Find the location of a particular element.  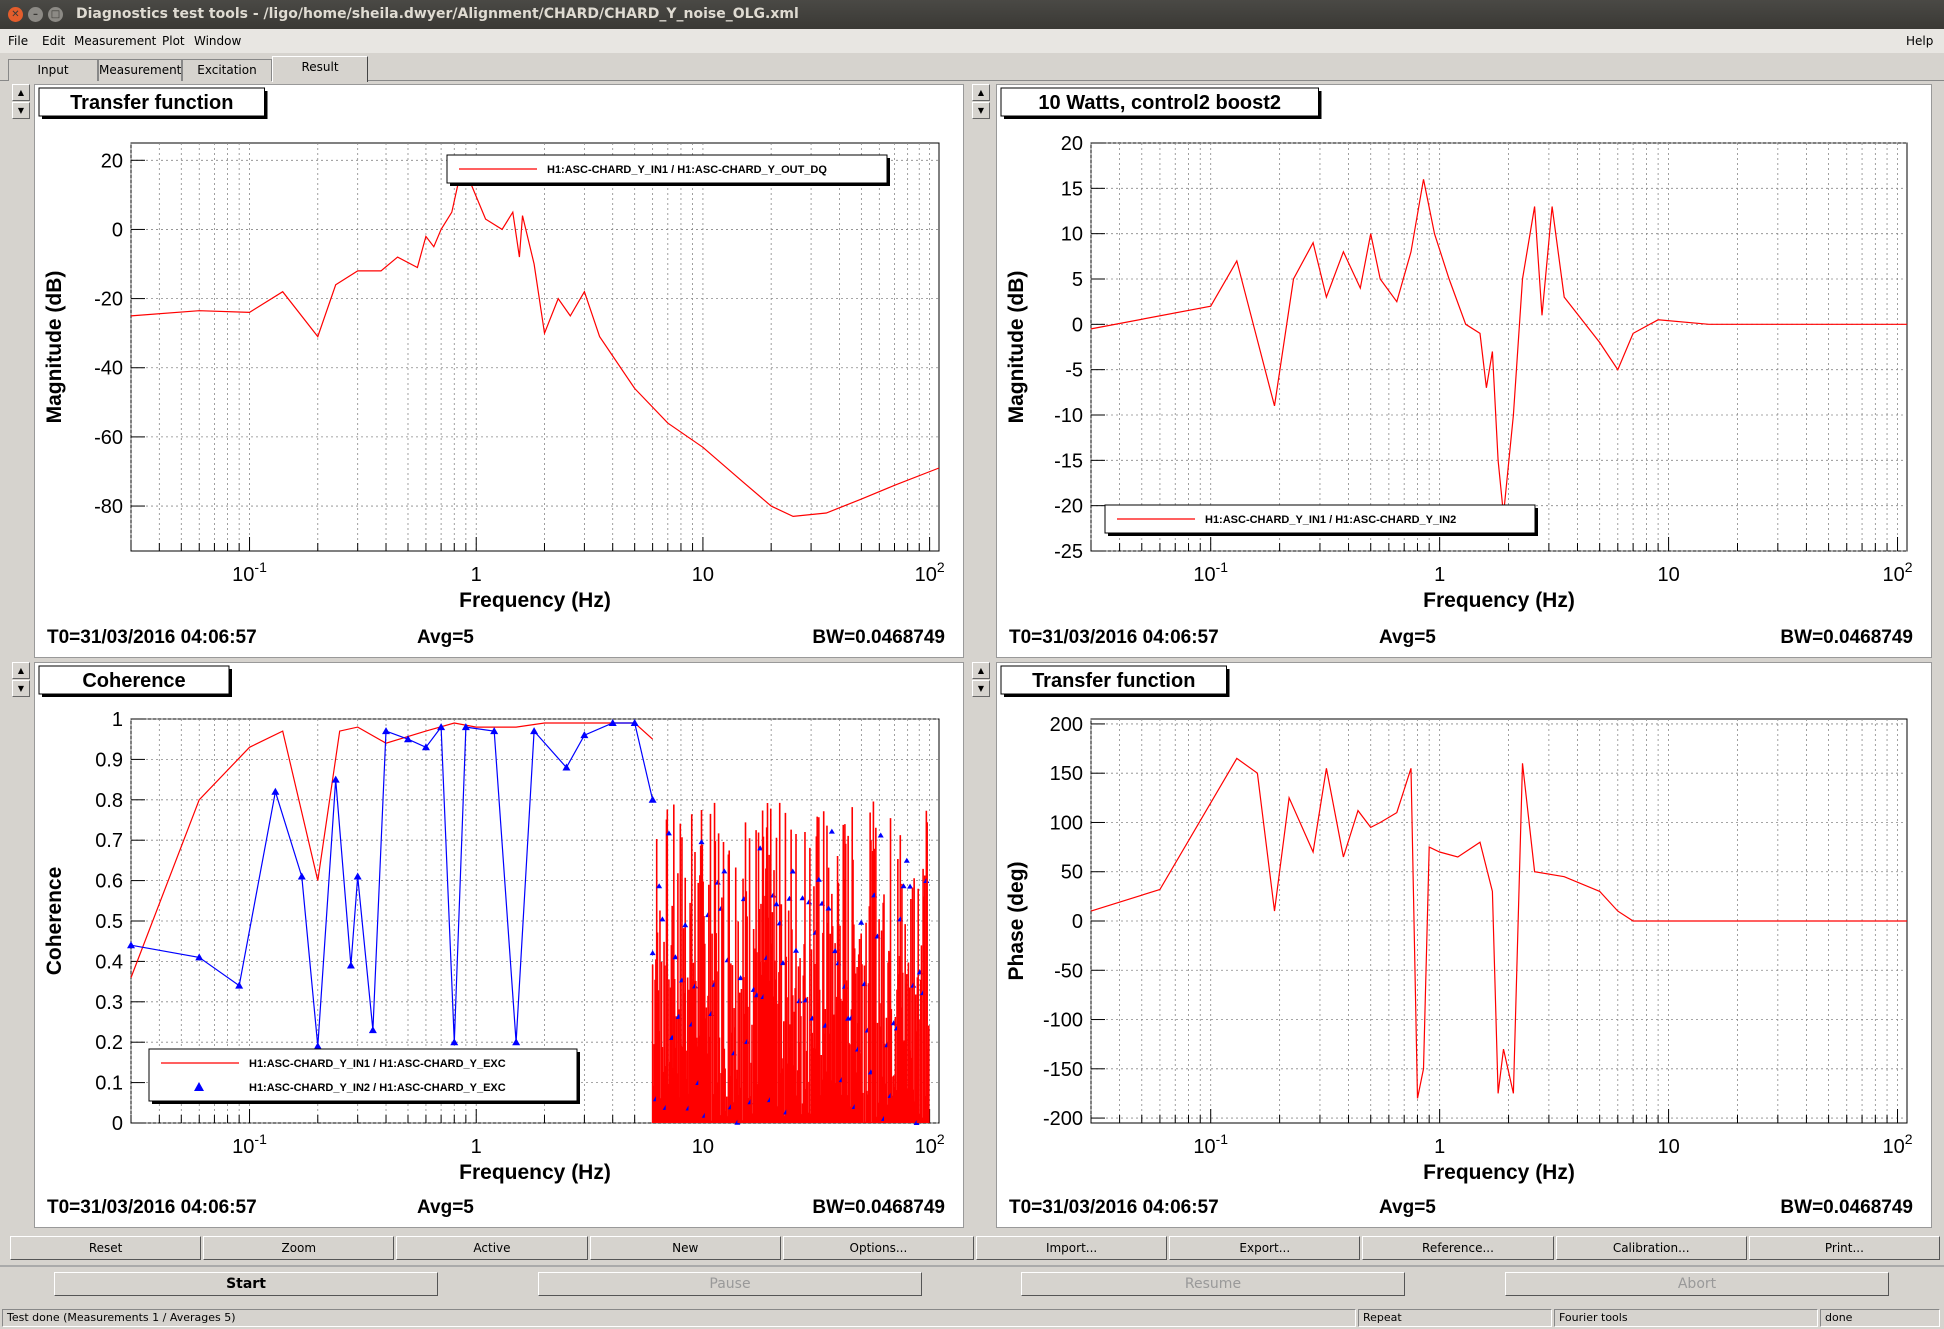

zoom-button: Zoom is located at coordinates (299, 1248).